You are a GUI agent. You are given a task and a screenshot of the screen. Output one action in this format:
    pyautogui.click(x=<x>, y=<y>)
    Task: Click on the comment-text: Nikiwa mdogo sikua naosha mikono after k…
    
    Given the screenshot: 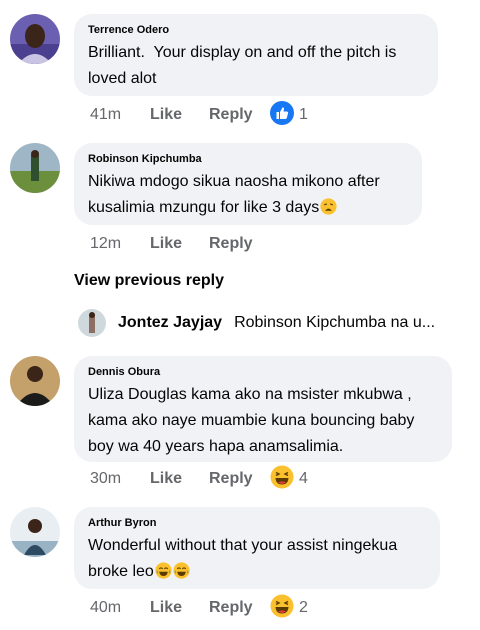 What is the action you would take?
    pyautogui.click(x=248, y=196)
    